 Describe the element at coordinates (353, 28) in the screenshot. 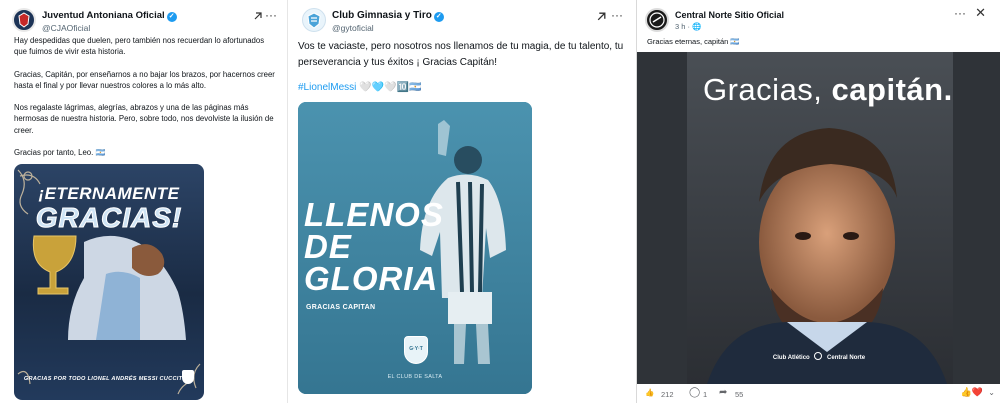

I see `author-handle: @gytoficial` at that location.